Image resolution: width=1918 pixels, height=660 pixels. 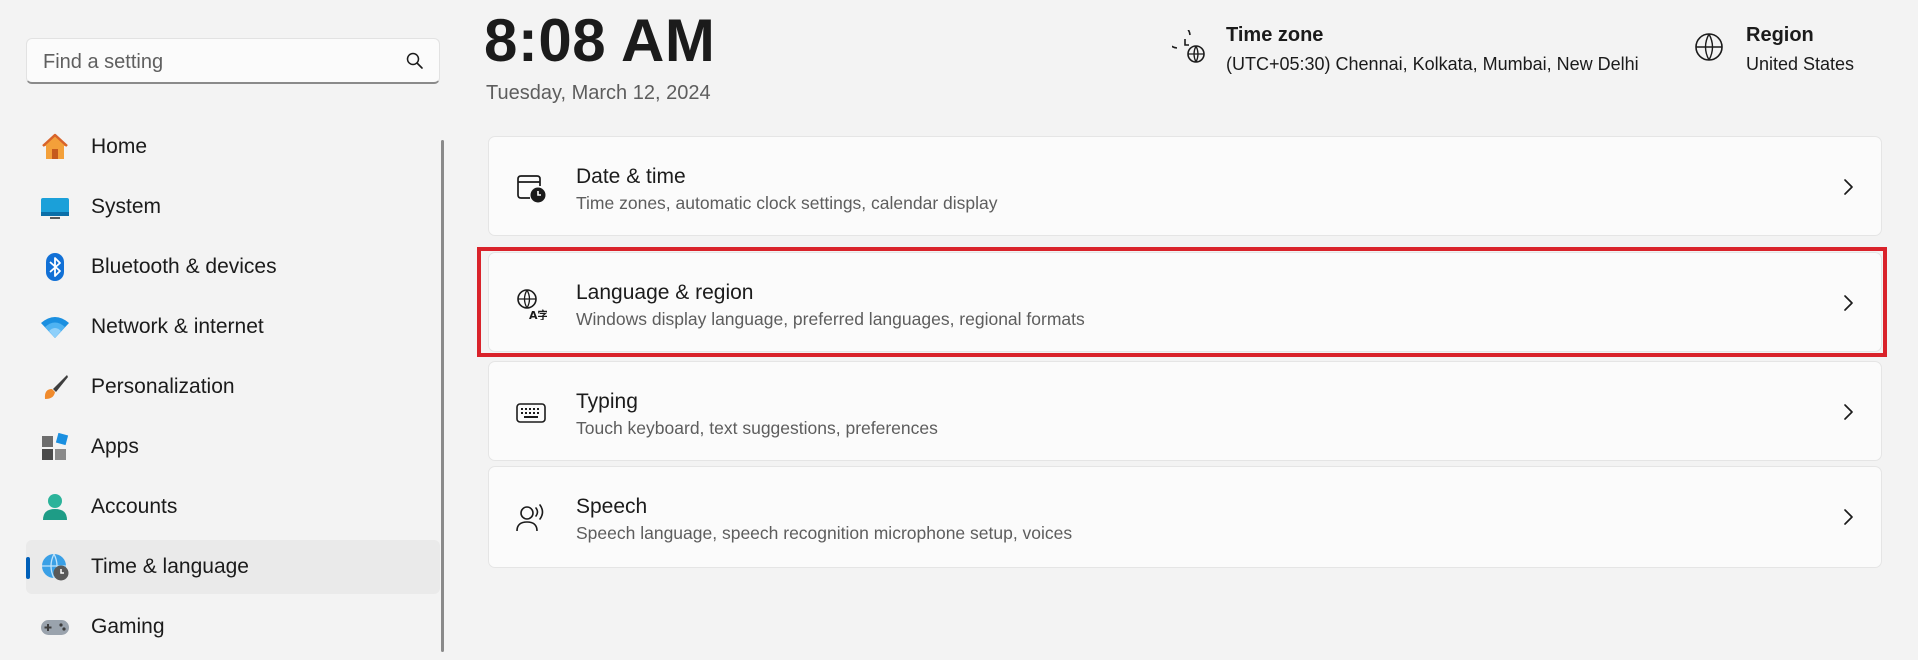 I want to click on gamepad-icon, so click(x=55, y=627).